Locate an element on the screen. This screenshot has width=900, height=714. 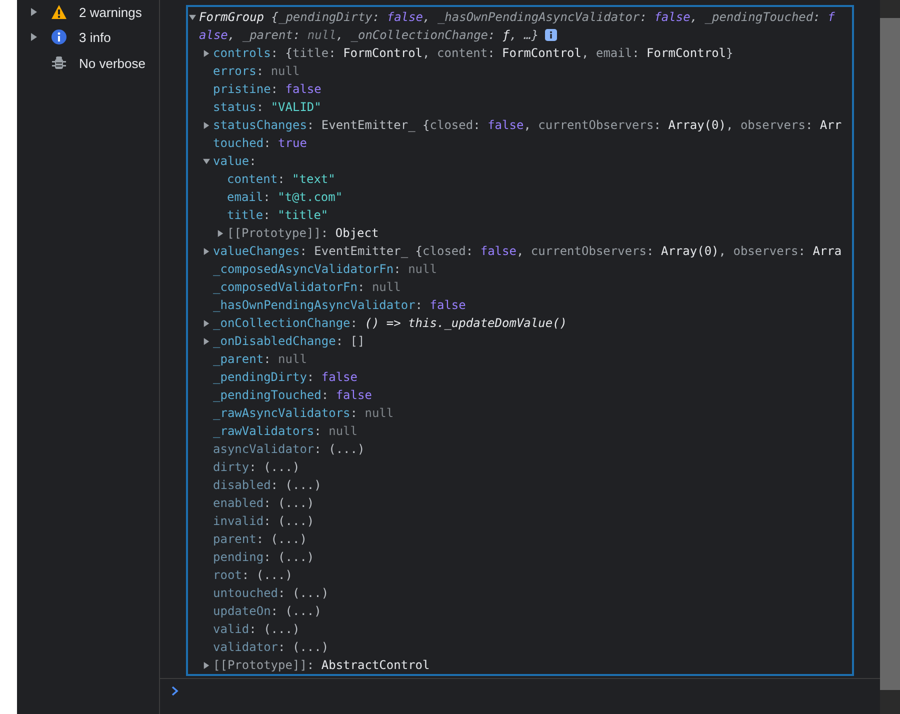
property-line: invalid: (...) is located at coordinates (263, 521).